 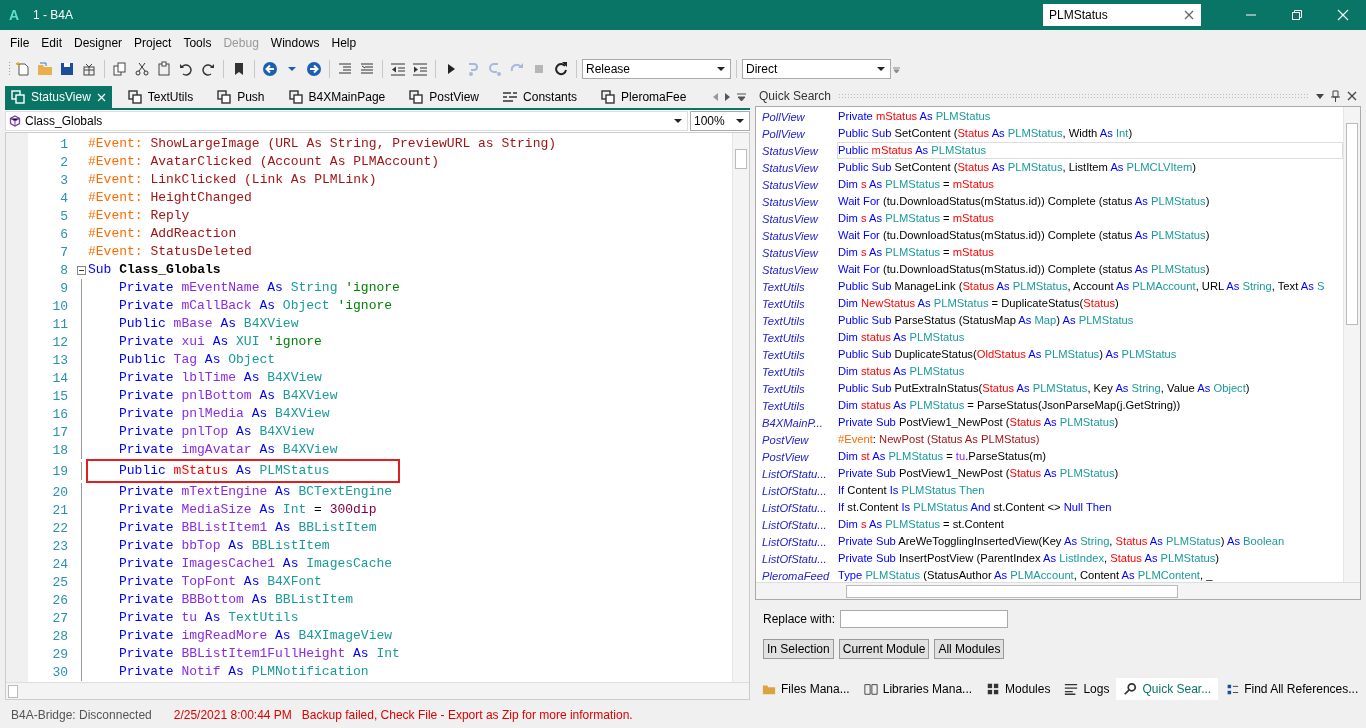 I want to click on search-field: PLMStatus, so click(x=1122, y=15).